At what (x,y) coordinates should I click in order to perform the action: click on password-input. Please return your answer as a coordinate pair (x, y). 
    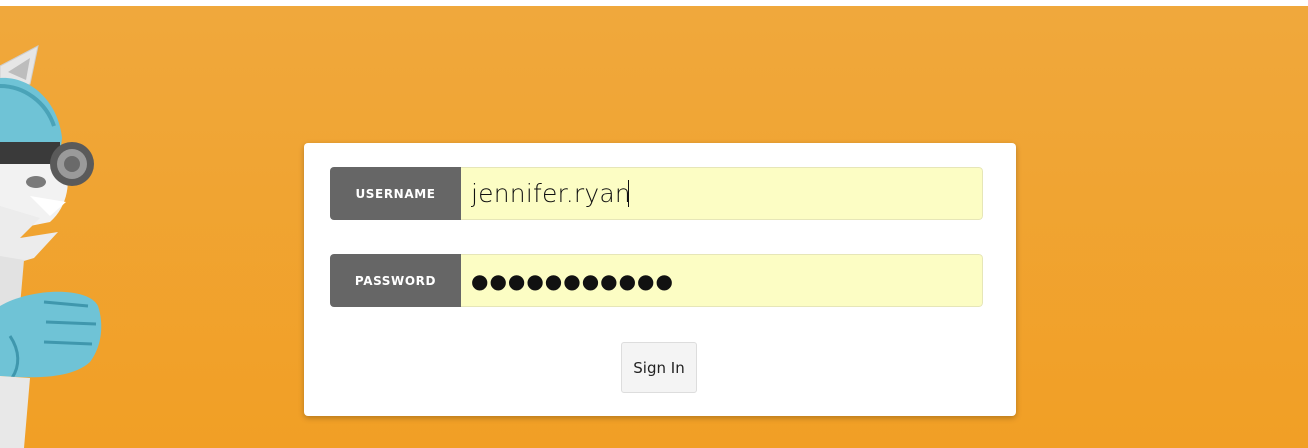
    Looking at the image, I should click on (722, 280).